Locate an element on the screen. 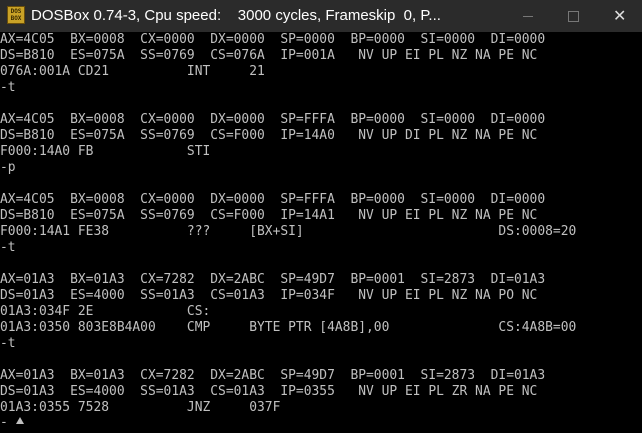  terminal-line: 076A:001A CD21 INT 21 is located at coordinates (132, 71).